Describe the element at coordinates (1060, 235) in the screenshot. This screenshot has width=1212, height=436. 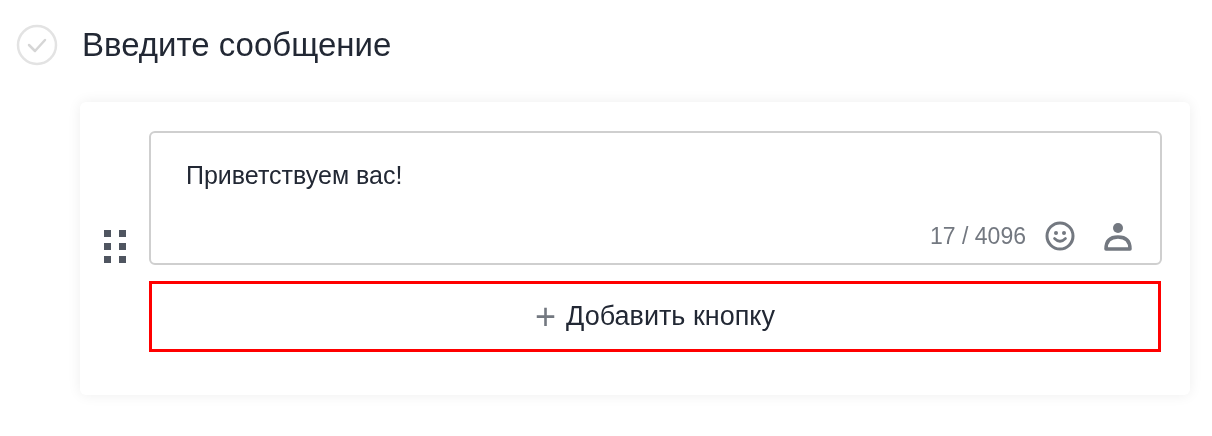
I see `smiley-icon` at that location.